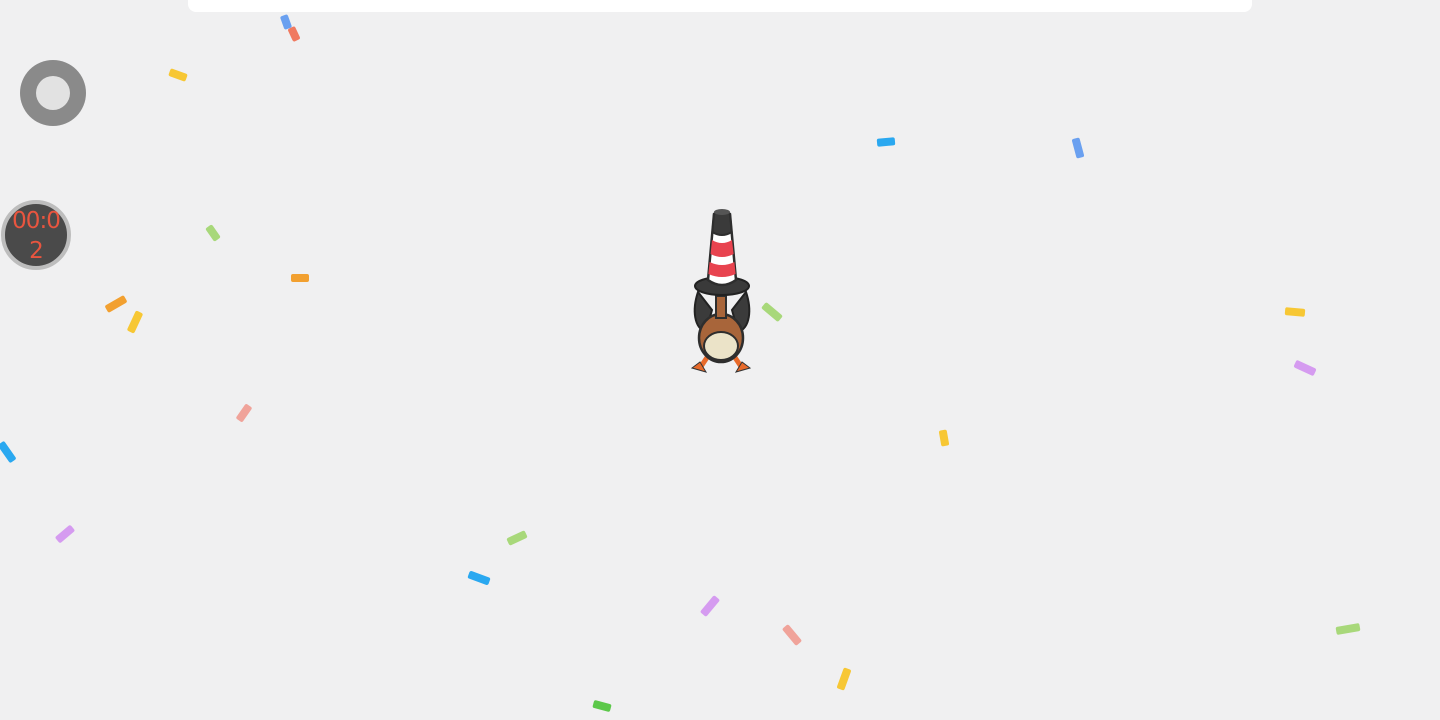  What do you see at coordinates (720, 6) in the screenshot?
I see `top-bar` at bounding box center [720, 6].